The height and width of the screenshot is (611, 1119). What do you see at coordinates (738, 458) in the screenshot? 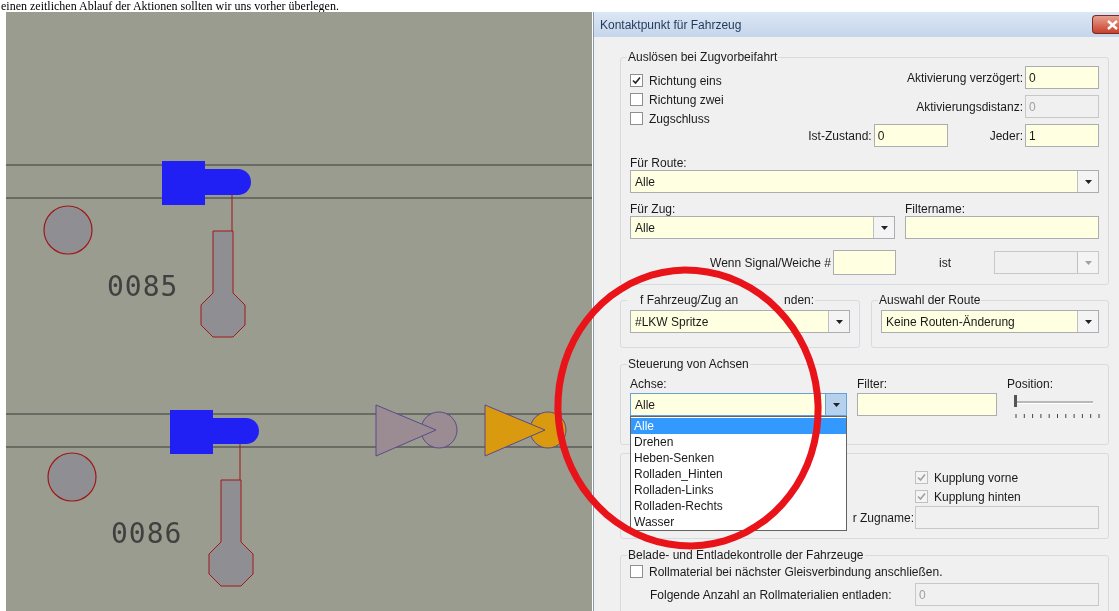
I see `dropdown-option: Heben-Senken` at bounding box center [738, 458].